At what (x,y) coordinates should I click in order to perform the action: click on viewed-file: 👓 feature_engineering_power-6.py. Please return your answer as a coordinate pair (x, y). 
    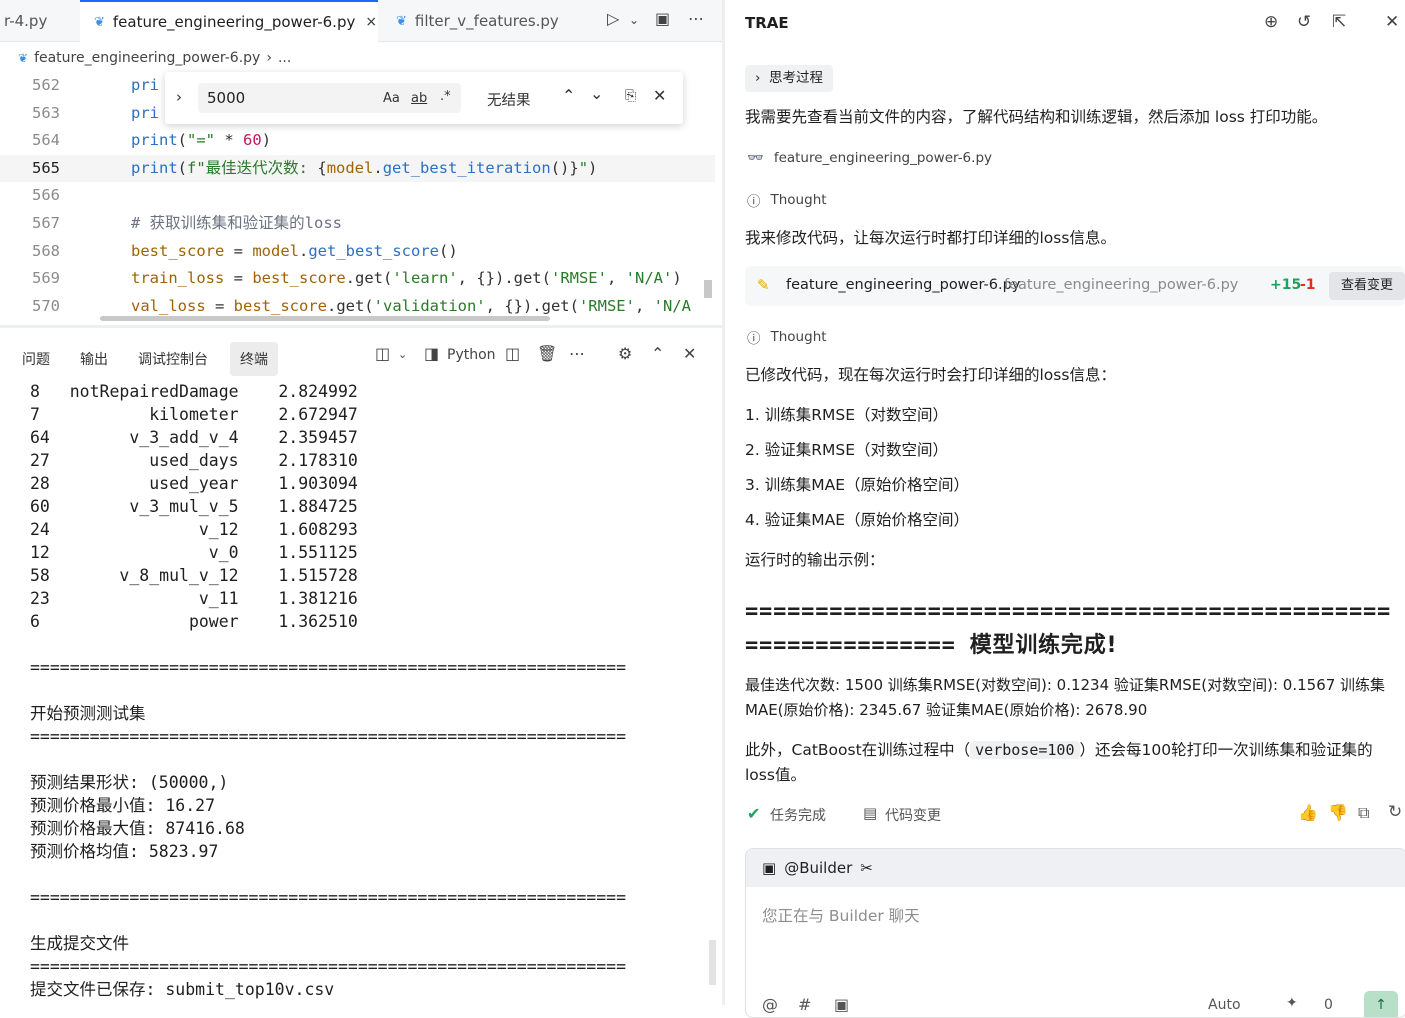
    Looking at the image, I should click on (869, 158).